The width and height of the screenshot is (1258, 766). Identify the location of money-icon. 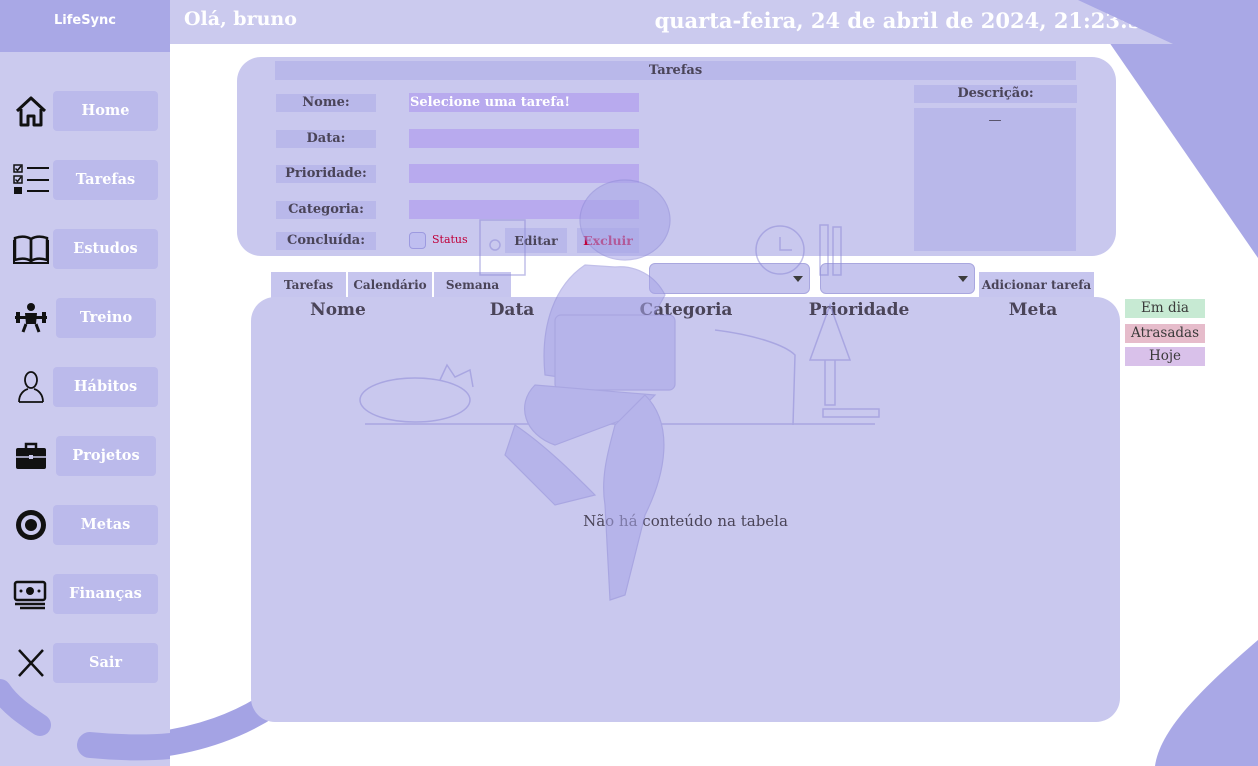
(30, 595).